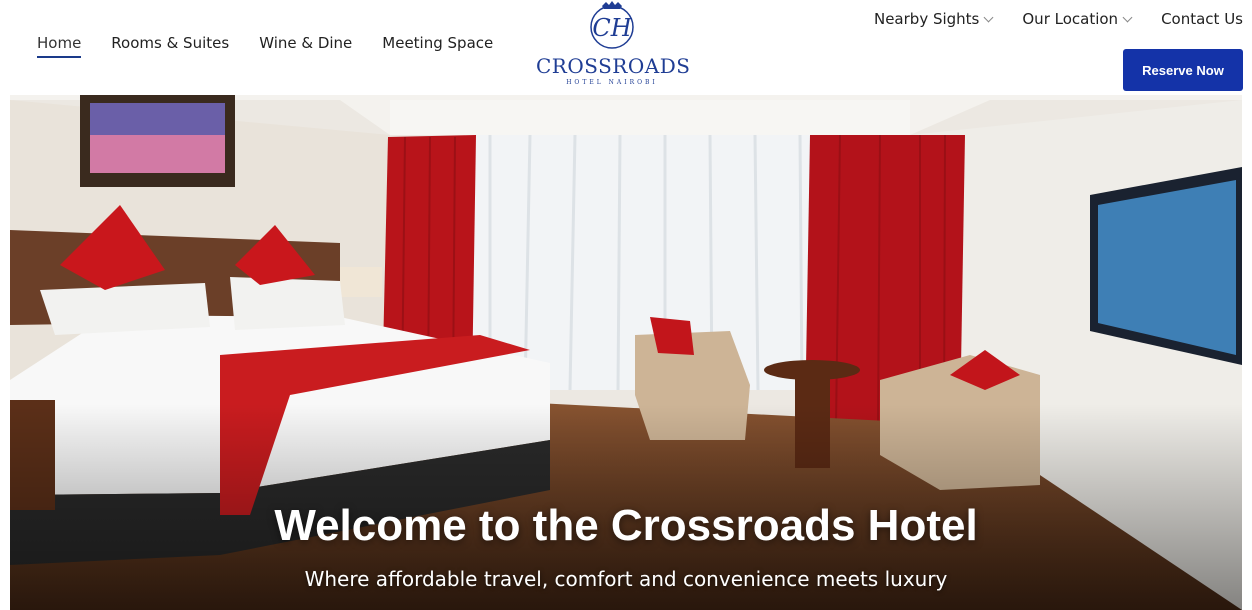 This screenshot has height=610, width=1252. I want to click on nav-nearby-sights-label: Nearby Sights, so click(926, 19).